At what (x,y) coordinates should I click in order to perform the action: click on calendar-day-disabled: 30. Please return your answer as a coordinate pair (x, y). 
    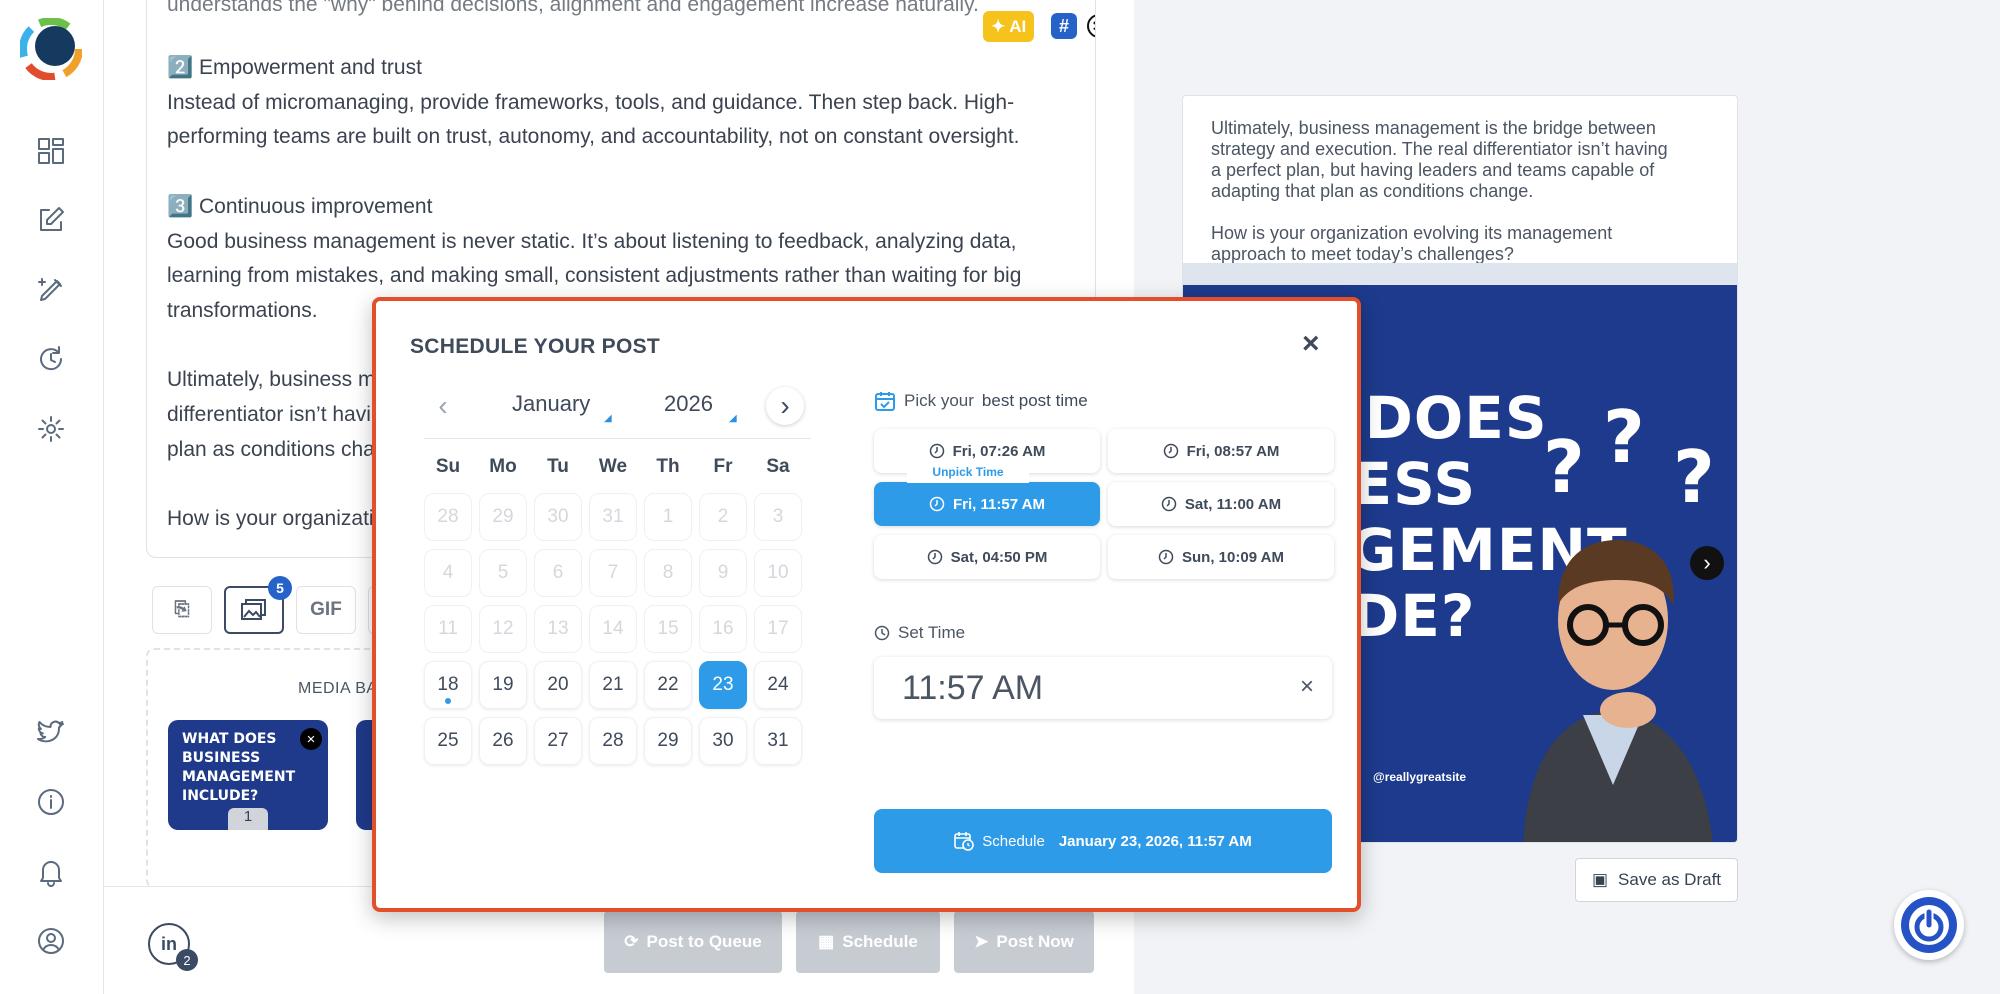
    Looking at the image, I should click on (558, 517).